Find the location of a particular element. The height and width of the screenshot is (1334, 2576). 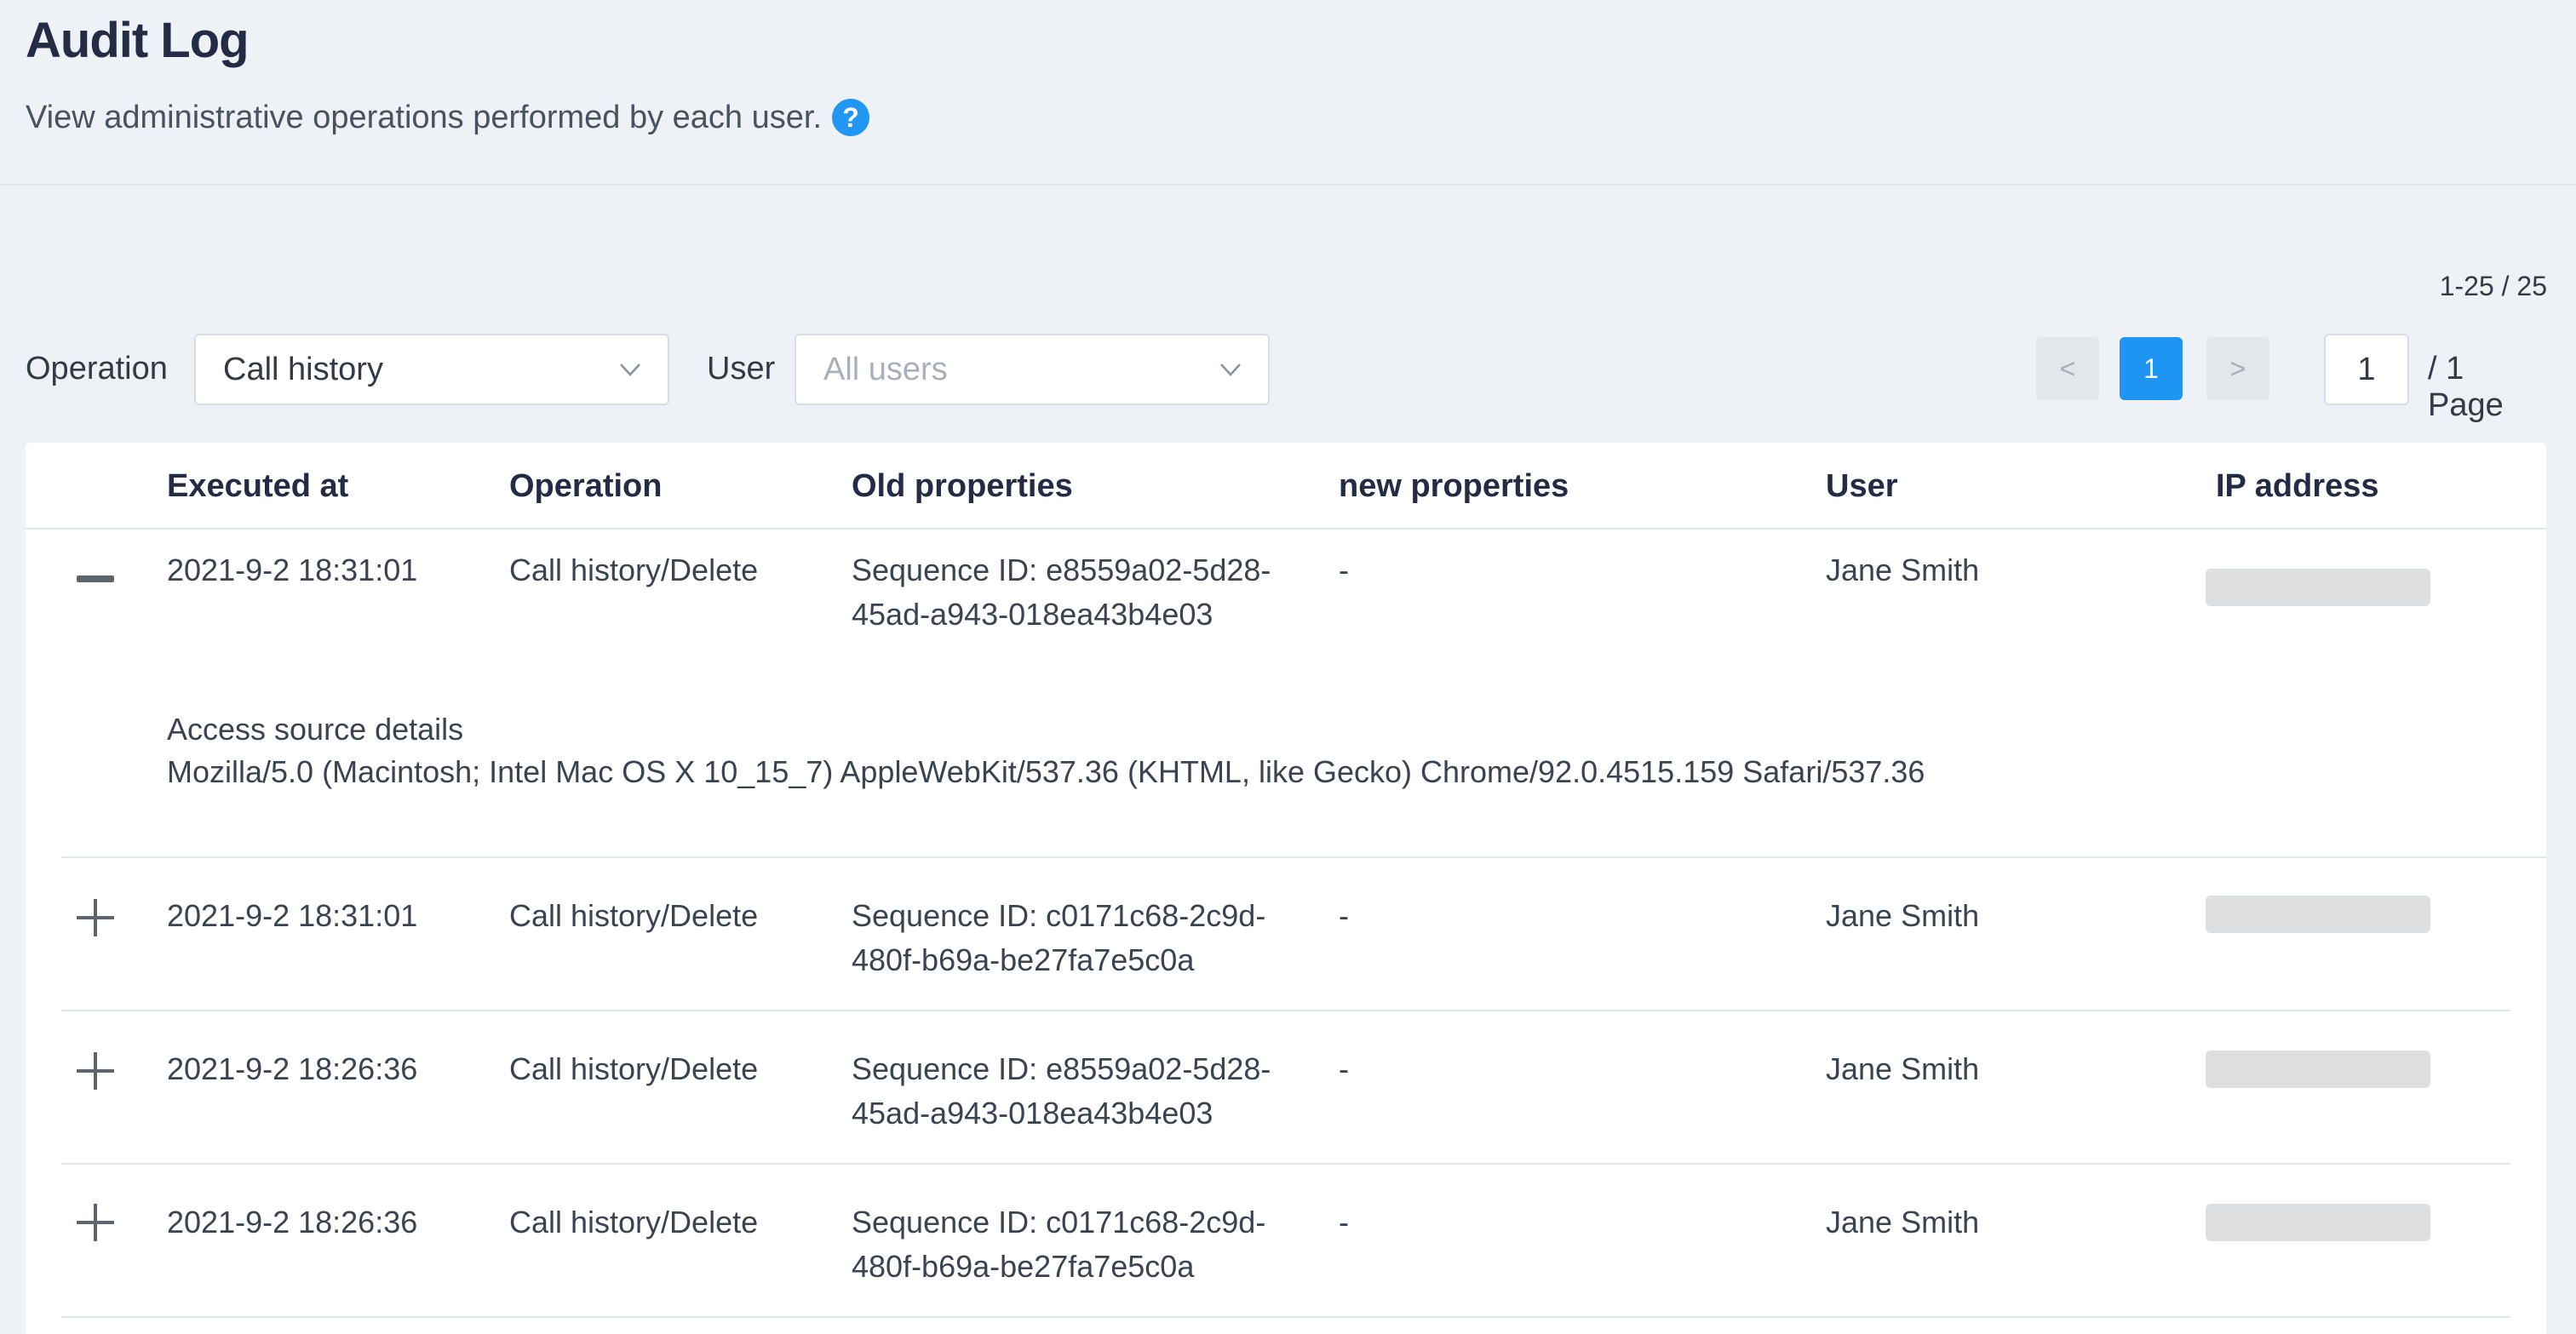

user-select: All users is located at coordinates (1032, 369).